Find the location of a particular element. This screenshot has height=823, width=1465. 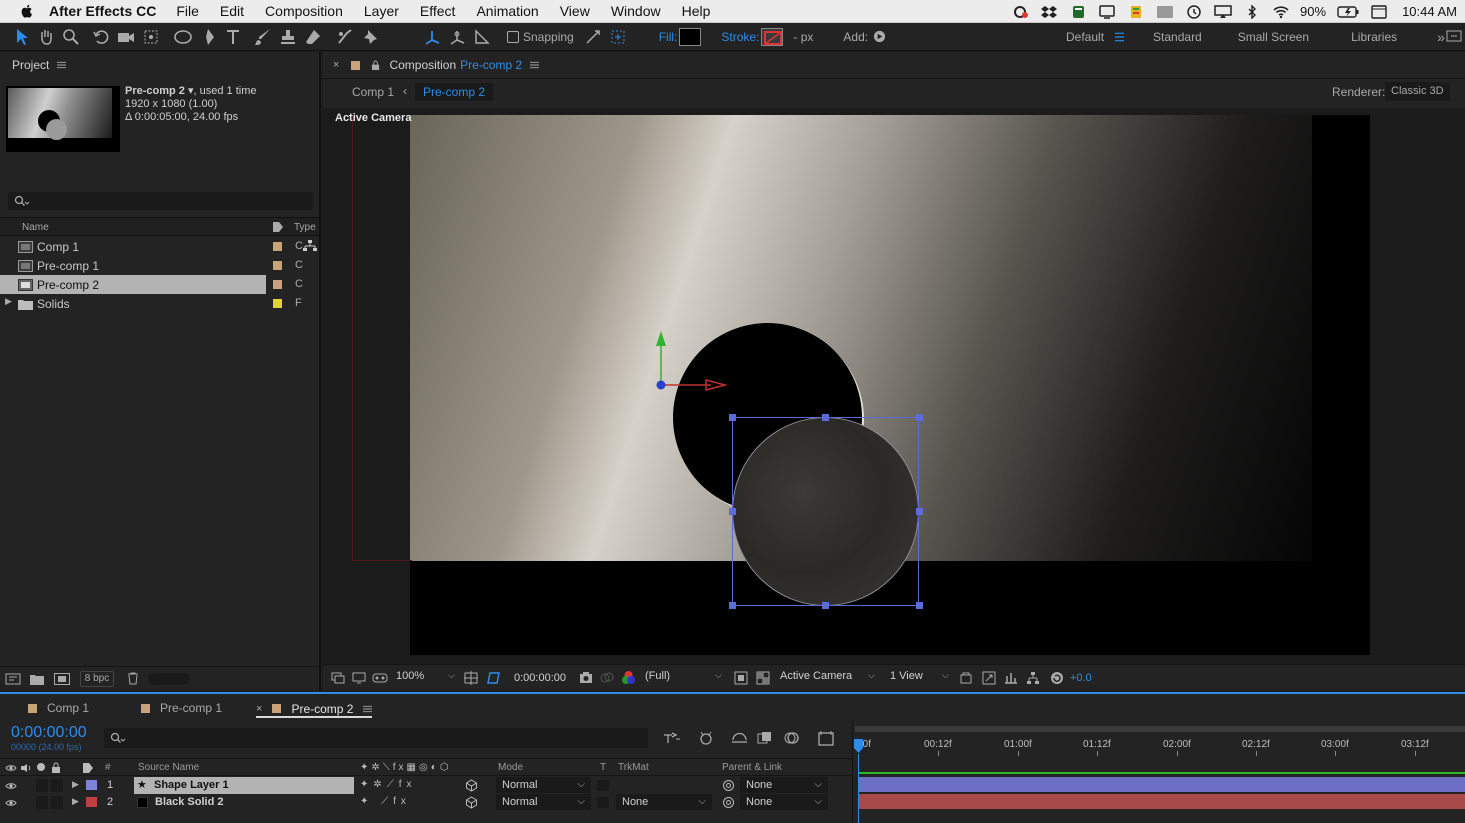

apple-icon is located at coordinates (27, 11).